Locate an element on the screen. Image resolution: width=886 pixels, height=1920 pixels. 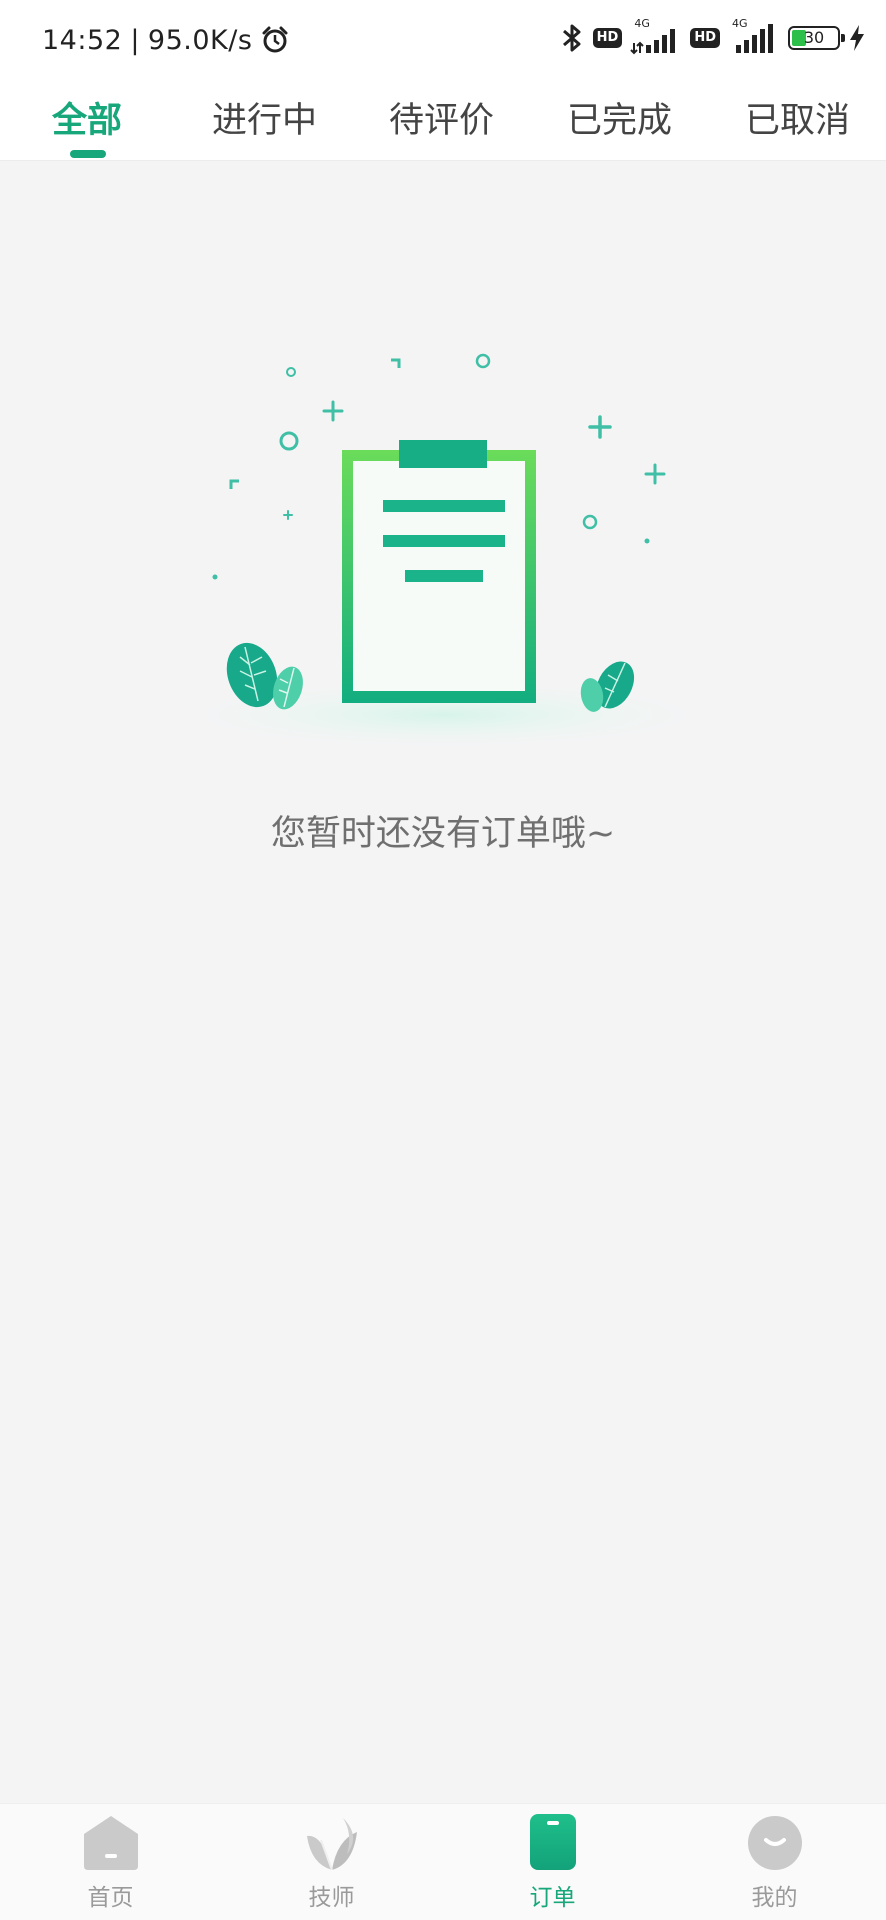
order-status-tabs: 全部 进行中 待评价 已完成 已取消 is located at coordinates (443, 118).